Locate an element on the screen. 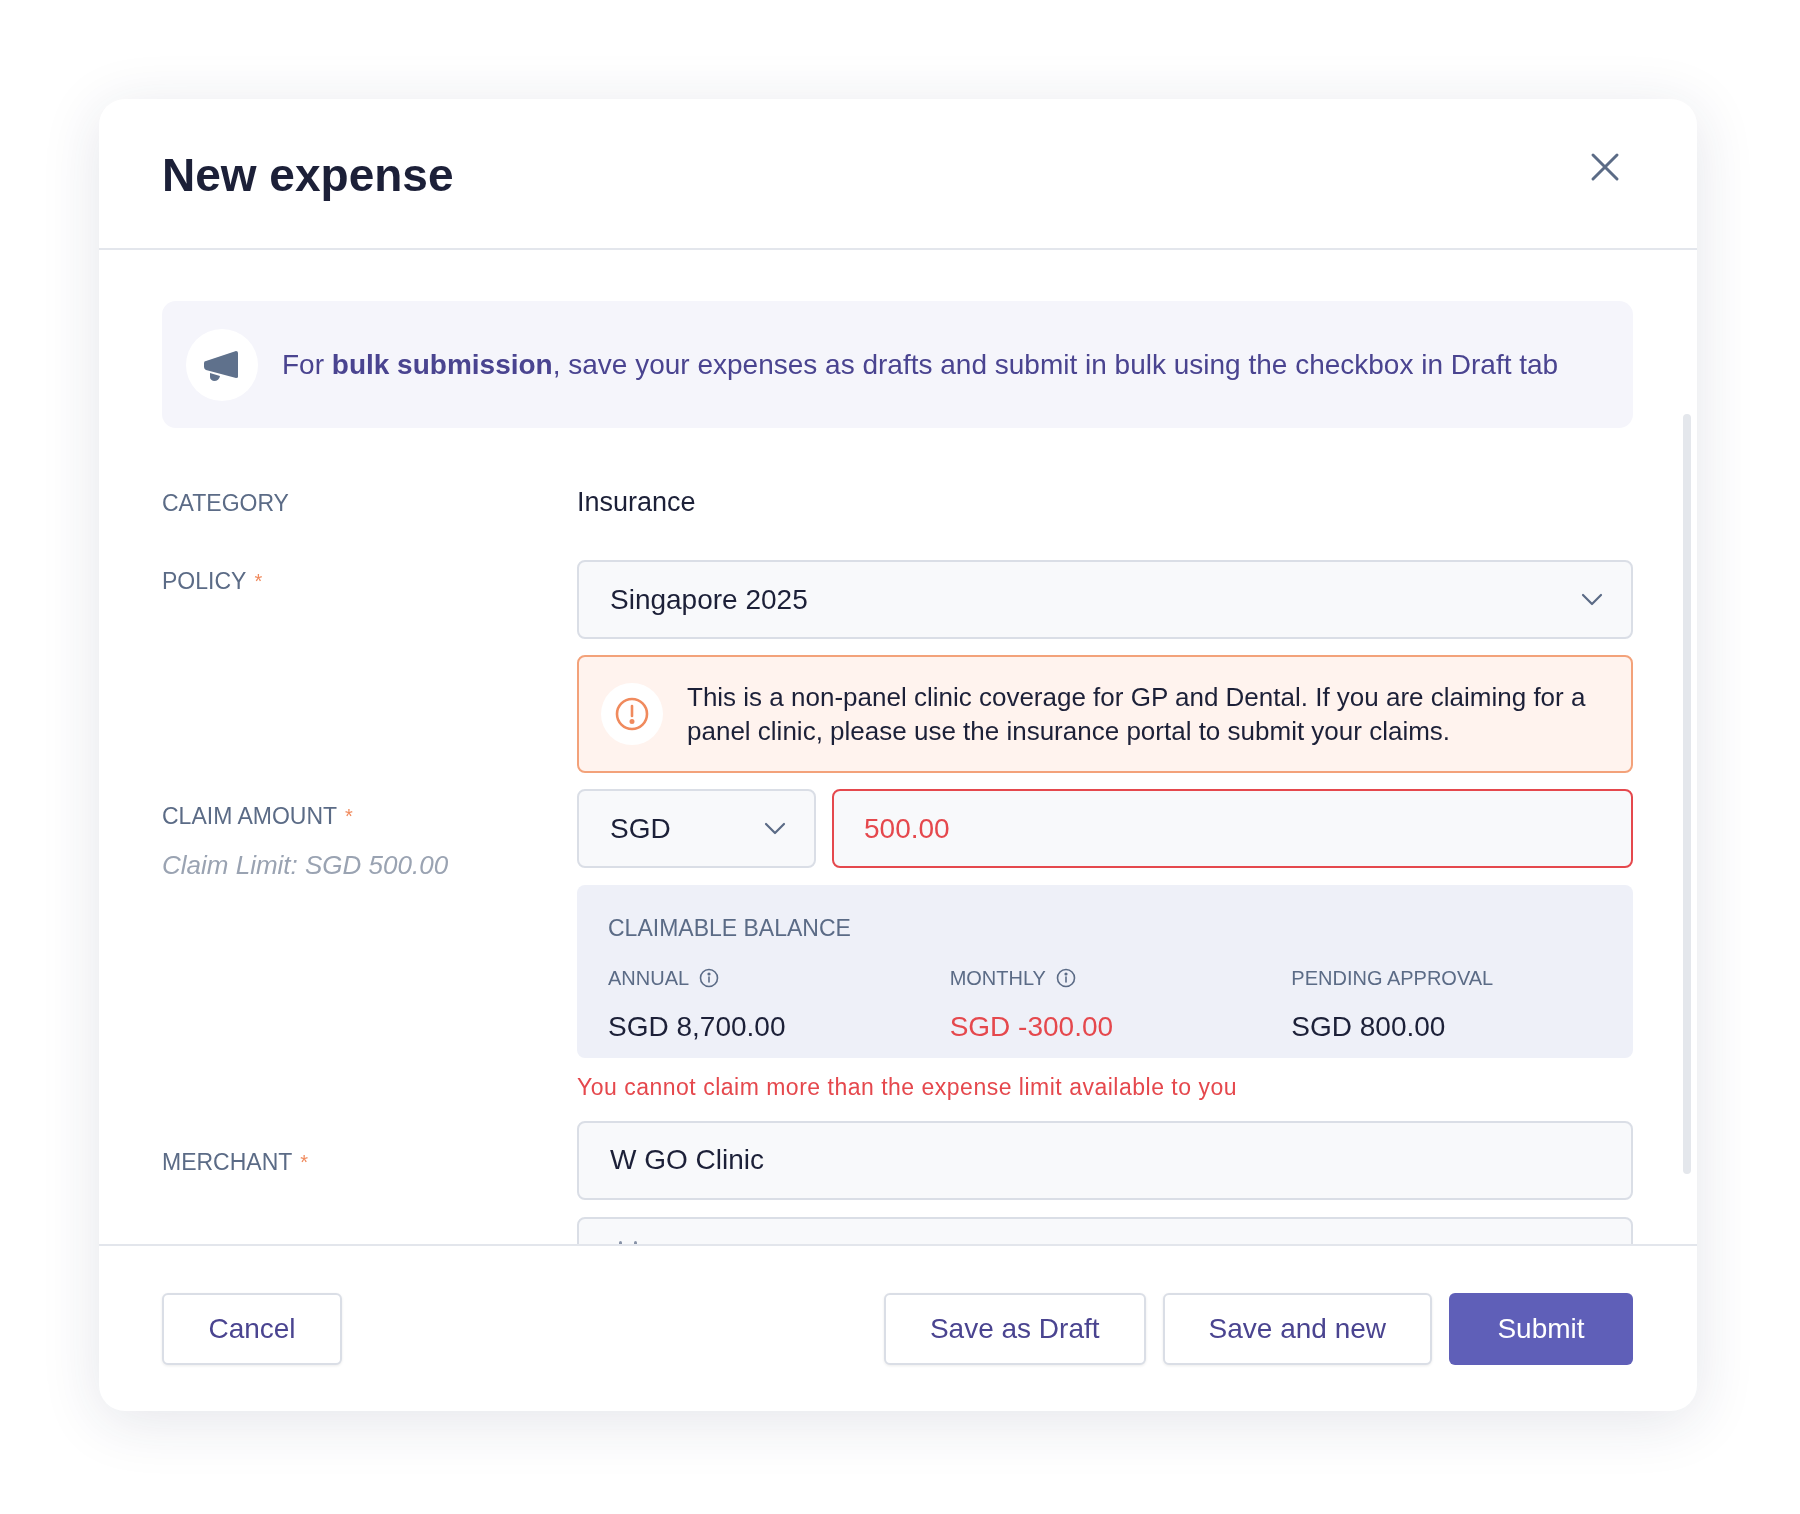 The image size is (1800, 1514). error-message: You cannot claim more than the expense limit available to you is located at coordinates (907, 1087).